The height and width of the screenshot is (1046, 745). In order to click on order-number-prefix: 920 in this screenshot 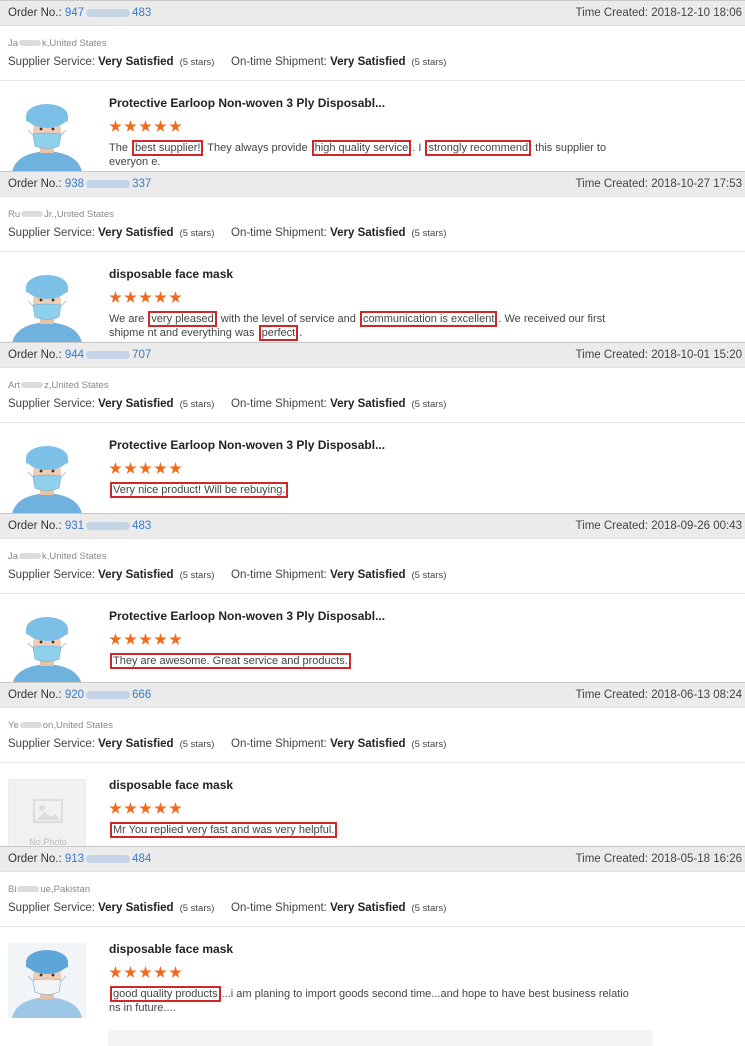, I will do `click(74, 695)`.